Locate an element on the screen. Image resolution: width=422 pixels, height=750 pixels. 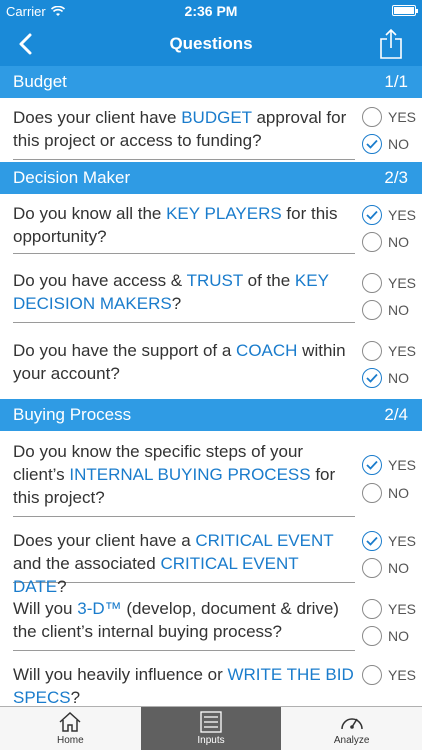
section-count: 2/4 is located at coordinates (396, 414).